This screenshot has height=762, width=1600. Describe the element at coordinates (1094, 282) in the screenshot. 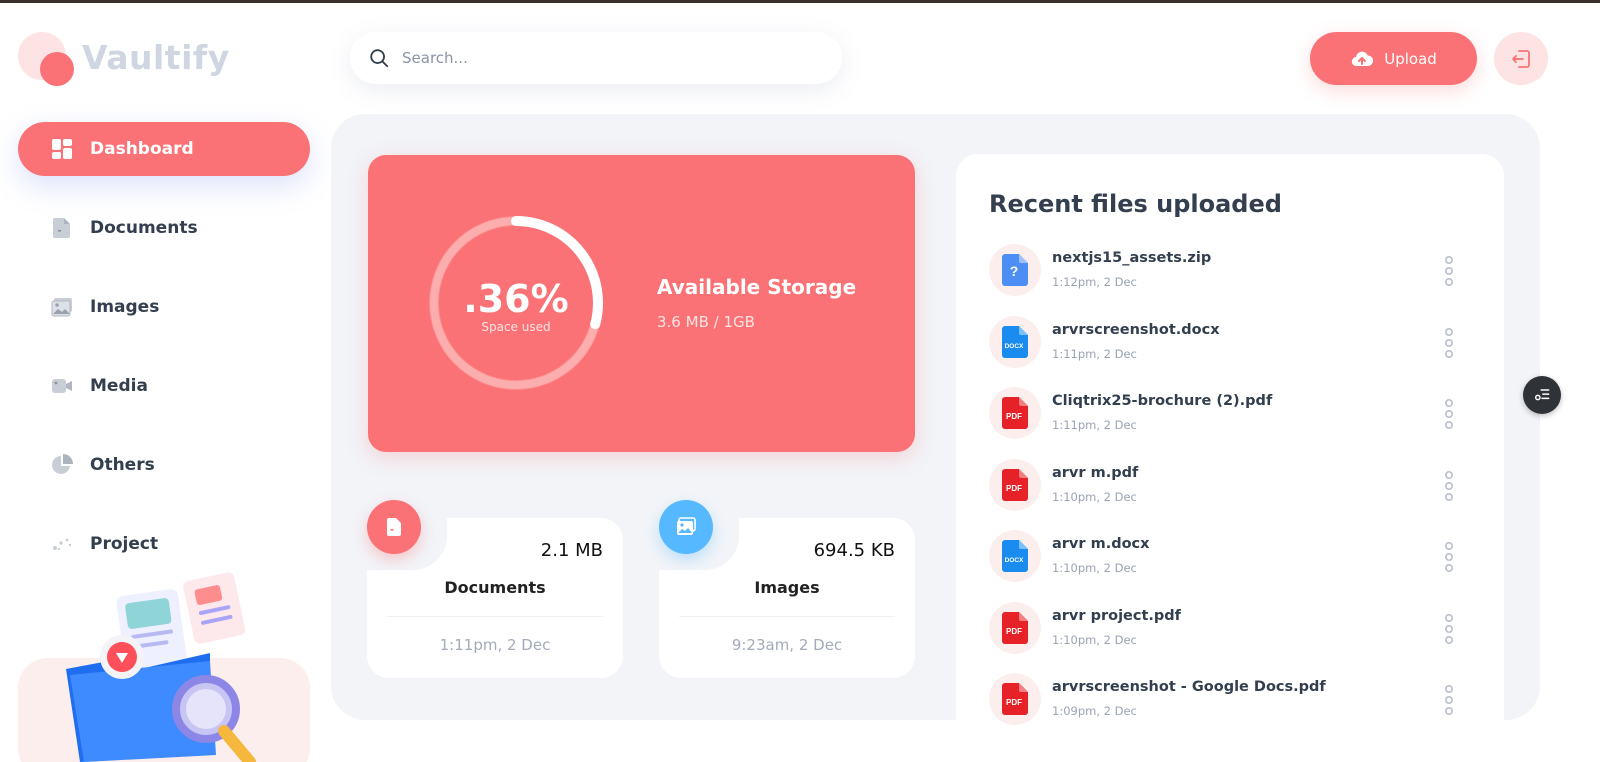

I see `file-date: 1:12pm, 2 Dec` at that location.